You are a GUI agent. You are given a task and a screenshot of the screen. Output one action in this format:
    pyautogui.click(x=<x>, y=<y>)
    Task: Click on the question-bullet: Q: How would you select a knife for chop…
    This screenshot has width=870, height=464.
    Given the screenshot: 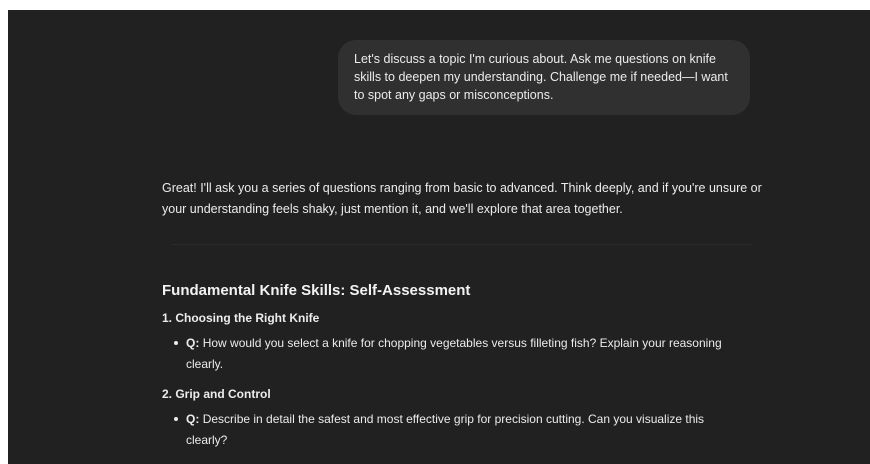 What is the action you would take?
    pyautogui.click(x=460, y=354)
    